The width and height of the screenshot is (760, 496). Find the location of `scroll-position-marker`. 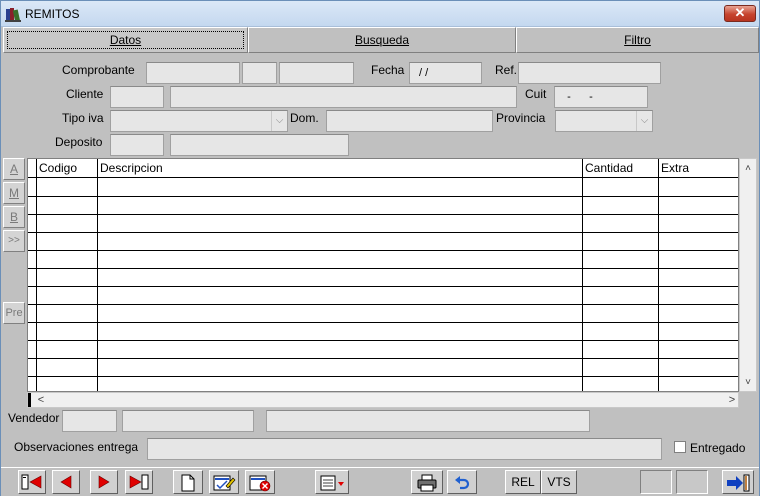

scroll-position-marker is located at coordinates (29, 400).